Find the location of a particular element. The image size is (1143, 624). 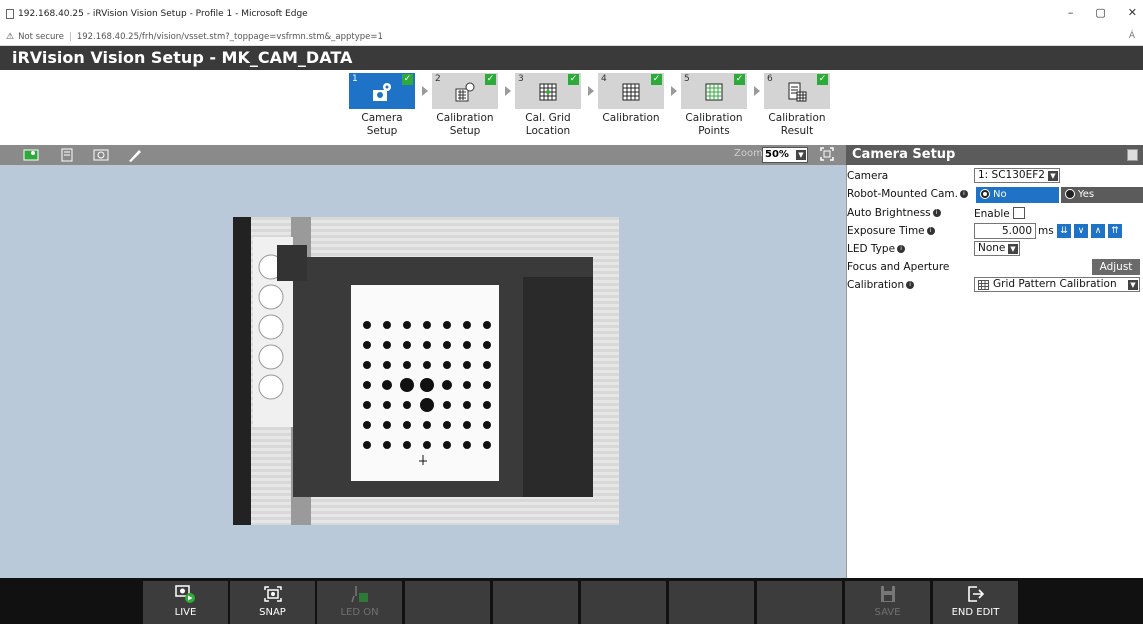

step-number: 5 is located at coordinates (687, 79).